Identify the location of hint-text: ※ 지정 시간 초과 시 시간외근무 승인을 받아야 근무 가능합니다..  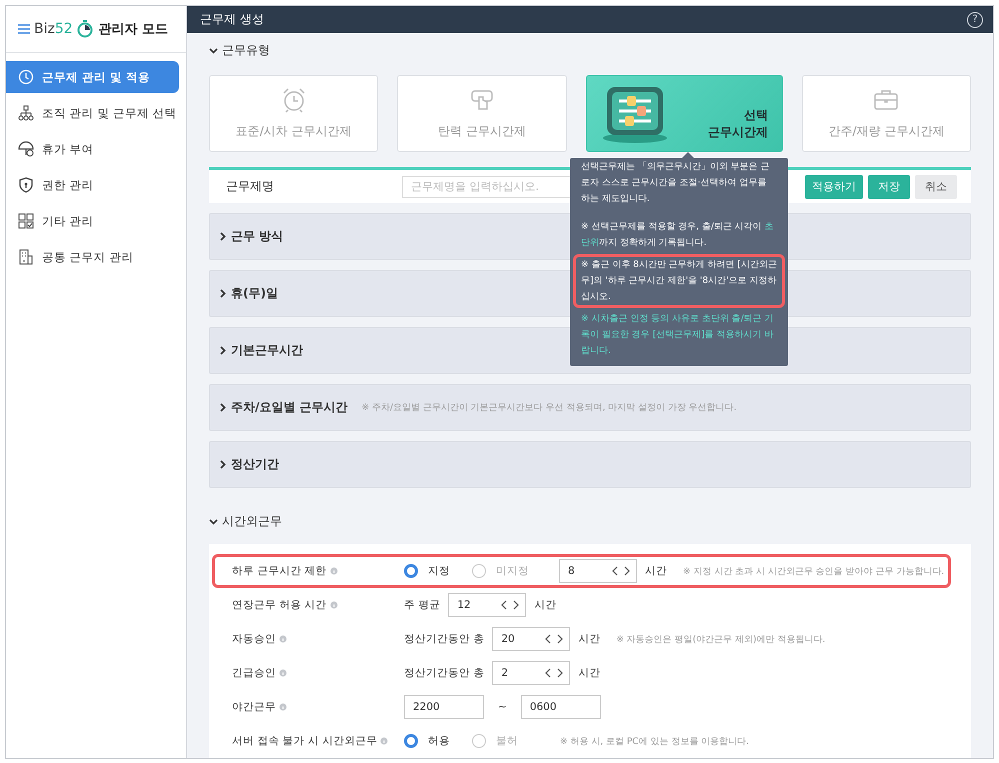
(813, 572).